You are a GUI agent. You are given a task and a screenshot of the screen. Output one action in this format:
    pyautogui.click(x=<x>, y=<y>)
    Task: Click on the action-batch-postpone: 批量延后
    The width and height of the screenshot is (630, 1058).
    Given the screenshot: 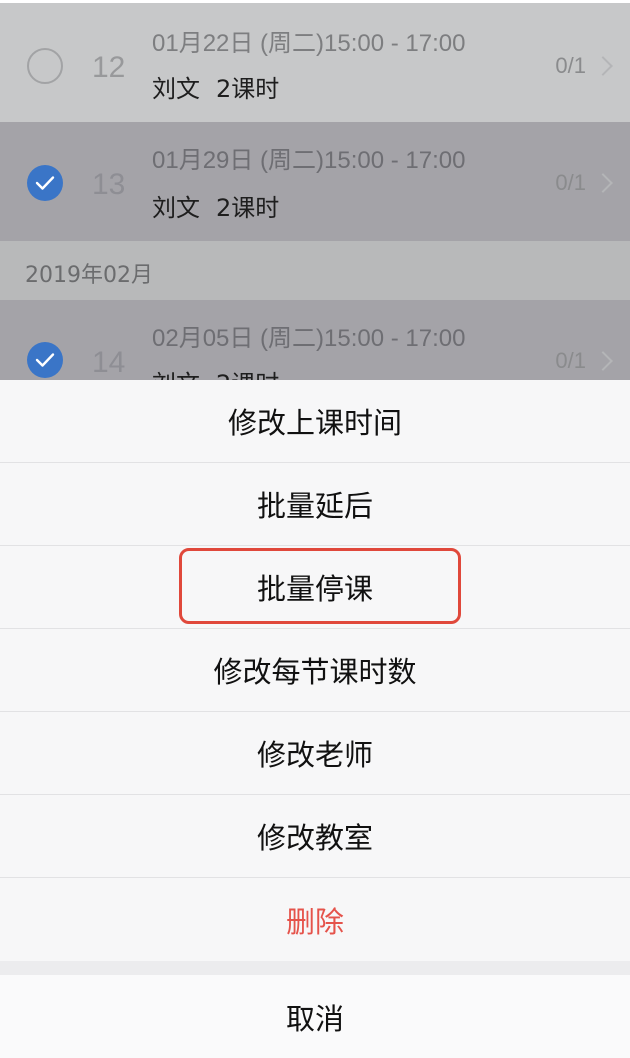 What is the action you would take?
    pyautogui.click(x=315, y=504)
    